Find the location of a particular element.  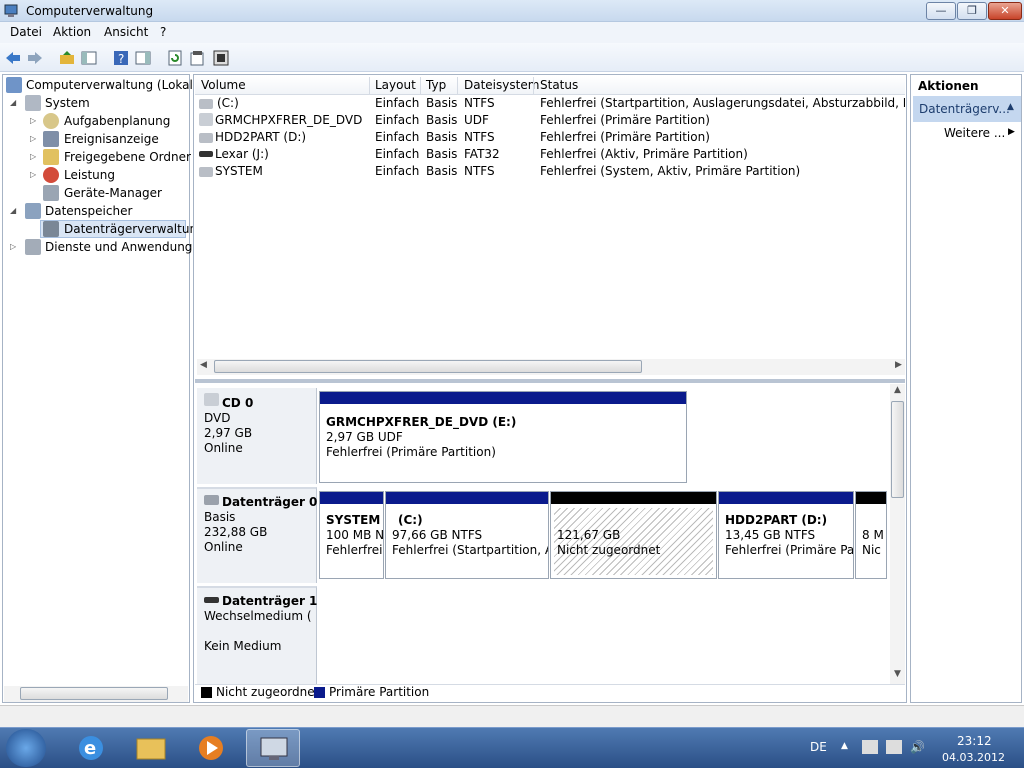

maximize-button: ❐ is located at coordinates (972, 11).